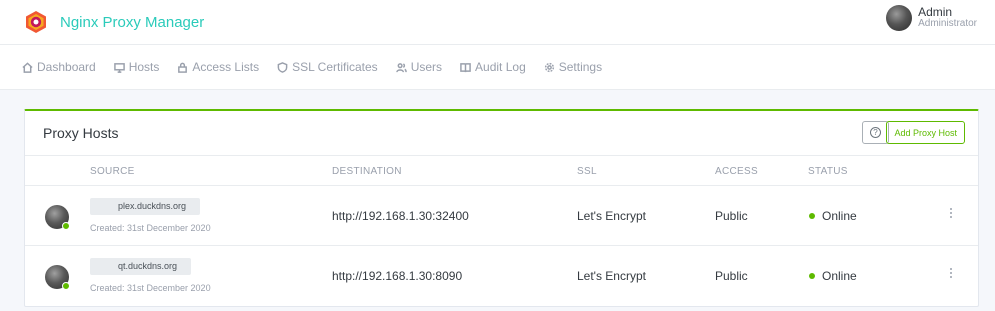  What do you see at coordinates (549, 67) in the screenshot?
I see `gear-icon` at bounding box center [549, 67].